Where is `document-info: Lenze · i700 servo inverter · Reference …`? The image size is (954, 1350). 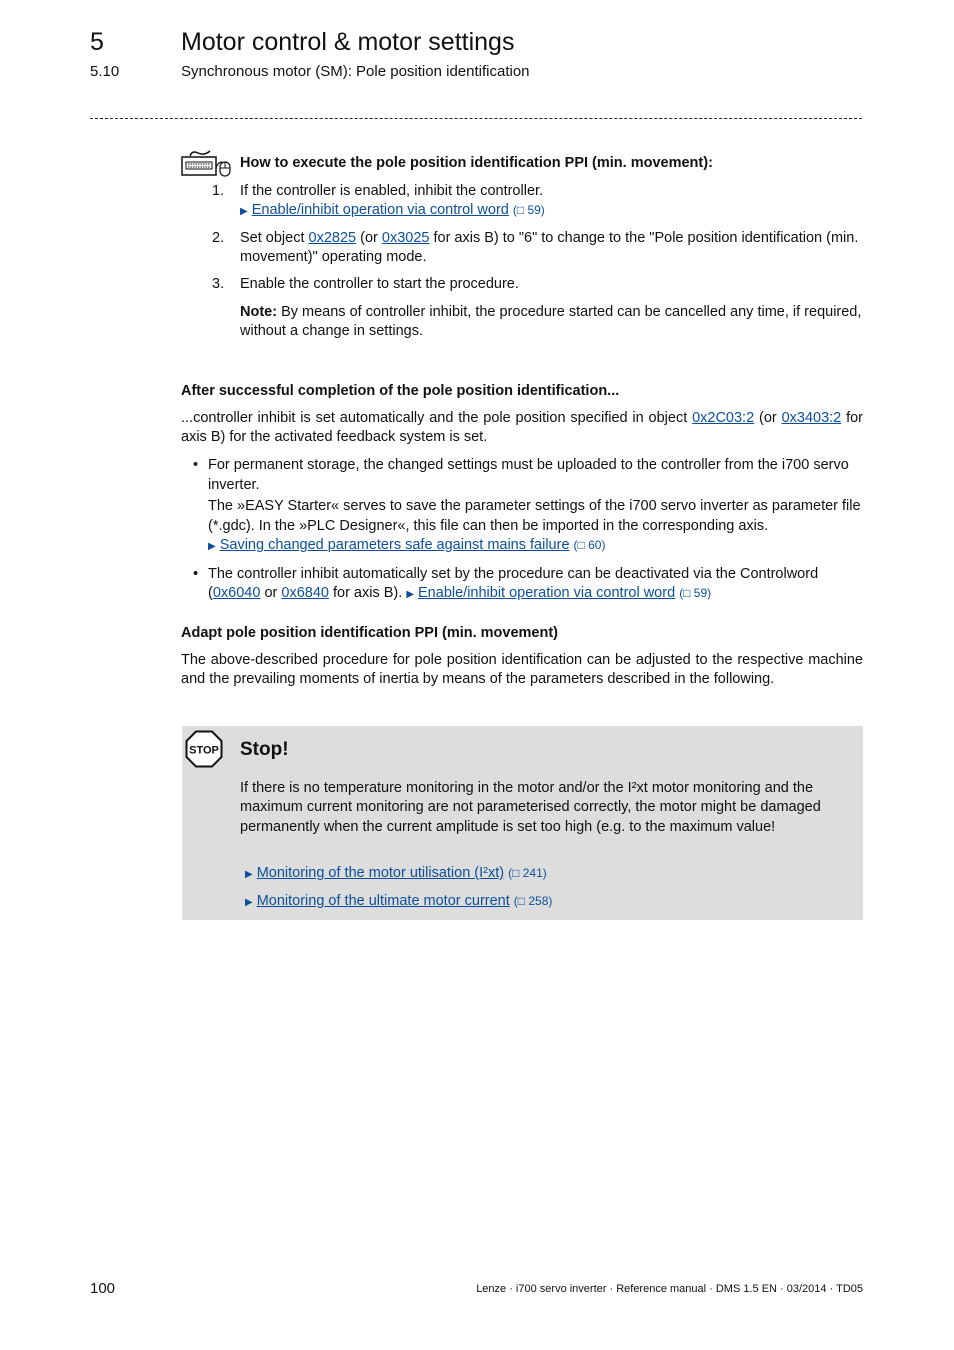 document-info: Lenze · i700 servo inverter · Reference … is located at coordinates (669, 1289).